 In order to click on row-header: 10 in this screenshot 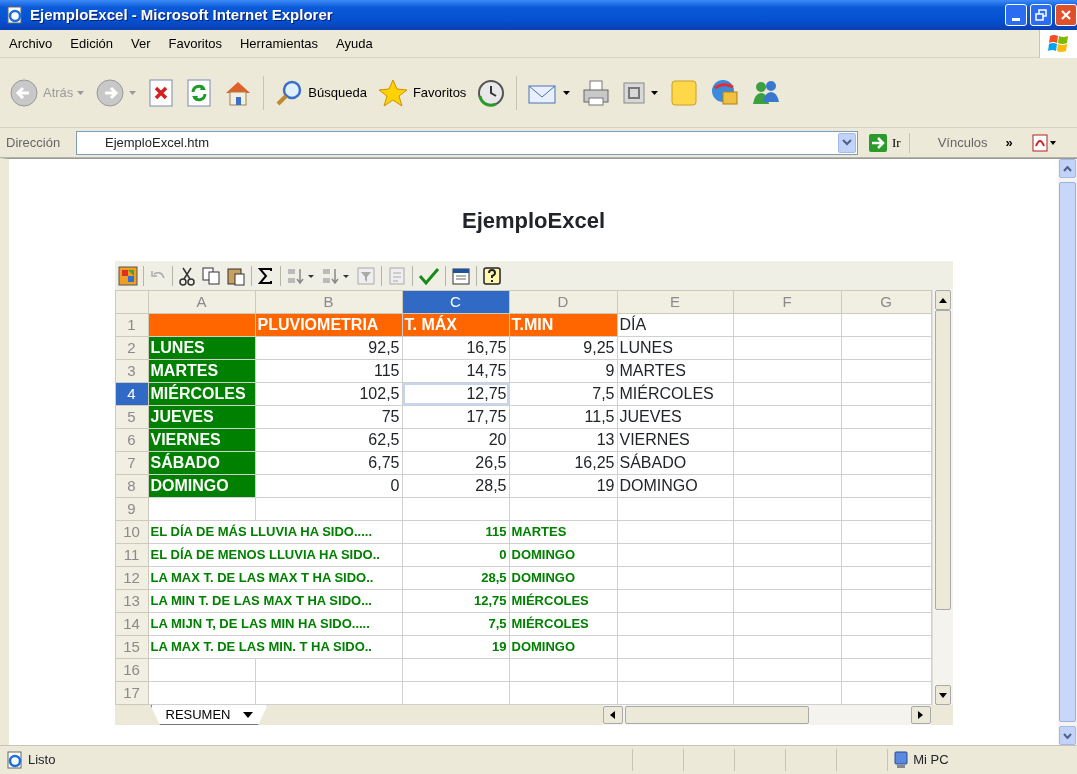, I will do `click(131, 532)`.